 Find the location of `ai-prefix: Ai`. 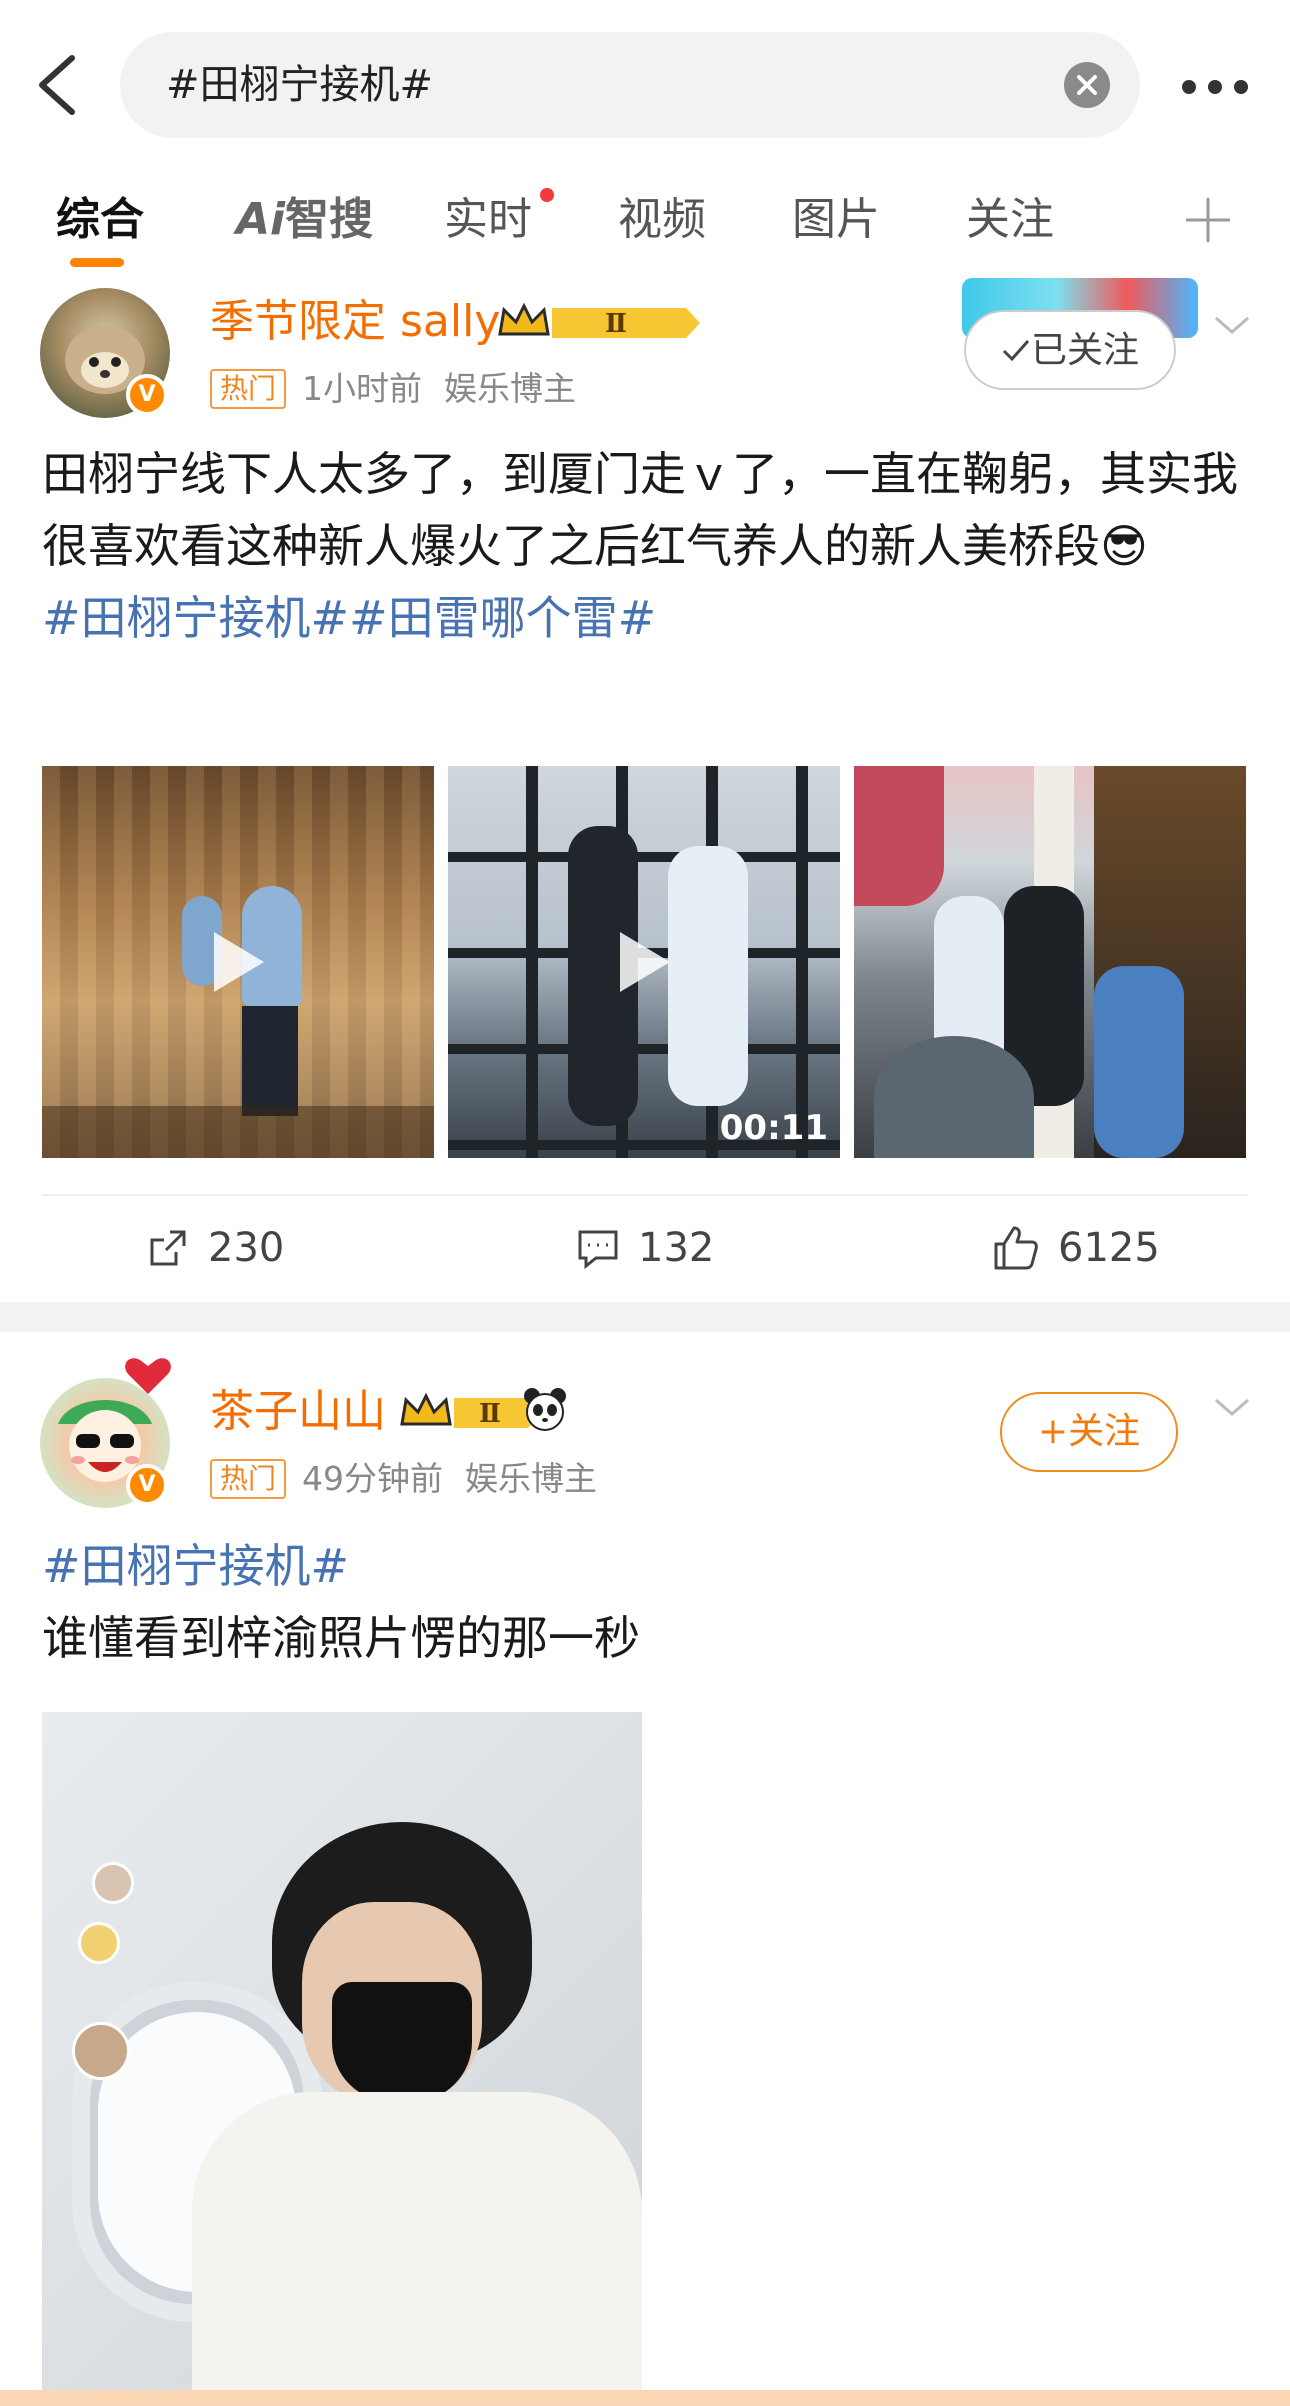

ai-prefix: Ai is located at coordinates (261, 219).